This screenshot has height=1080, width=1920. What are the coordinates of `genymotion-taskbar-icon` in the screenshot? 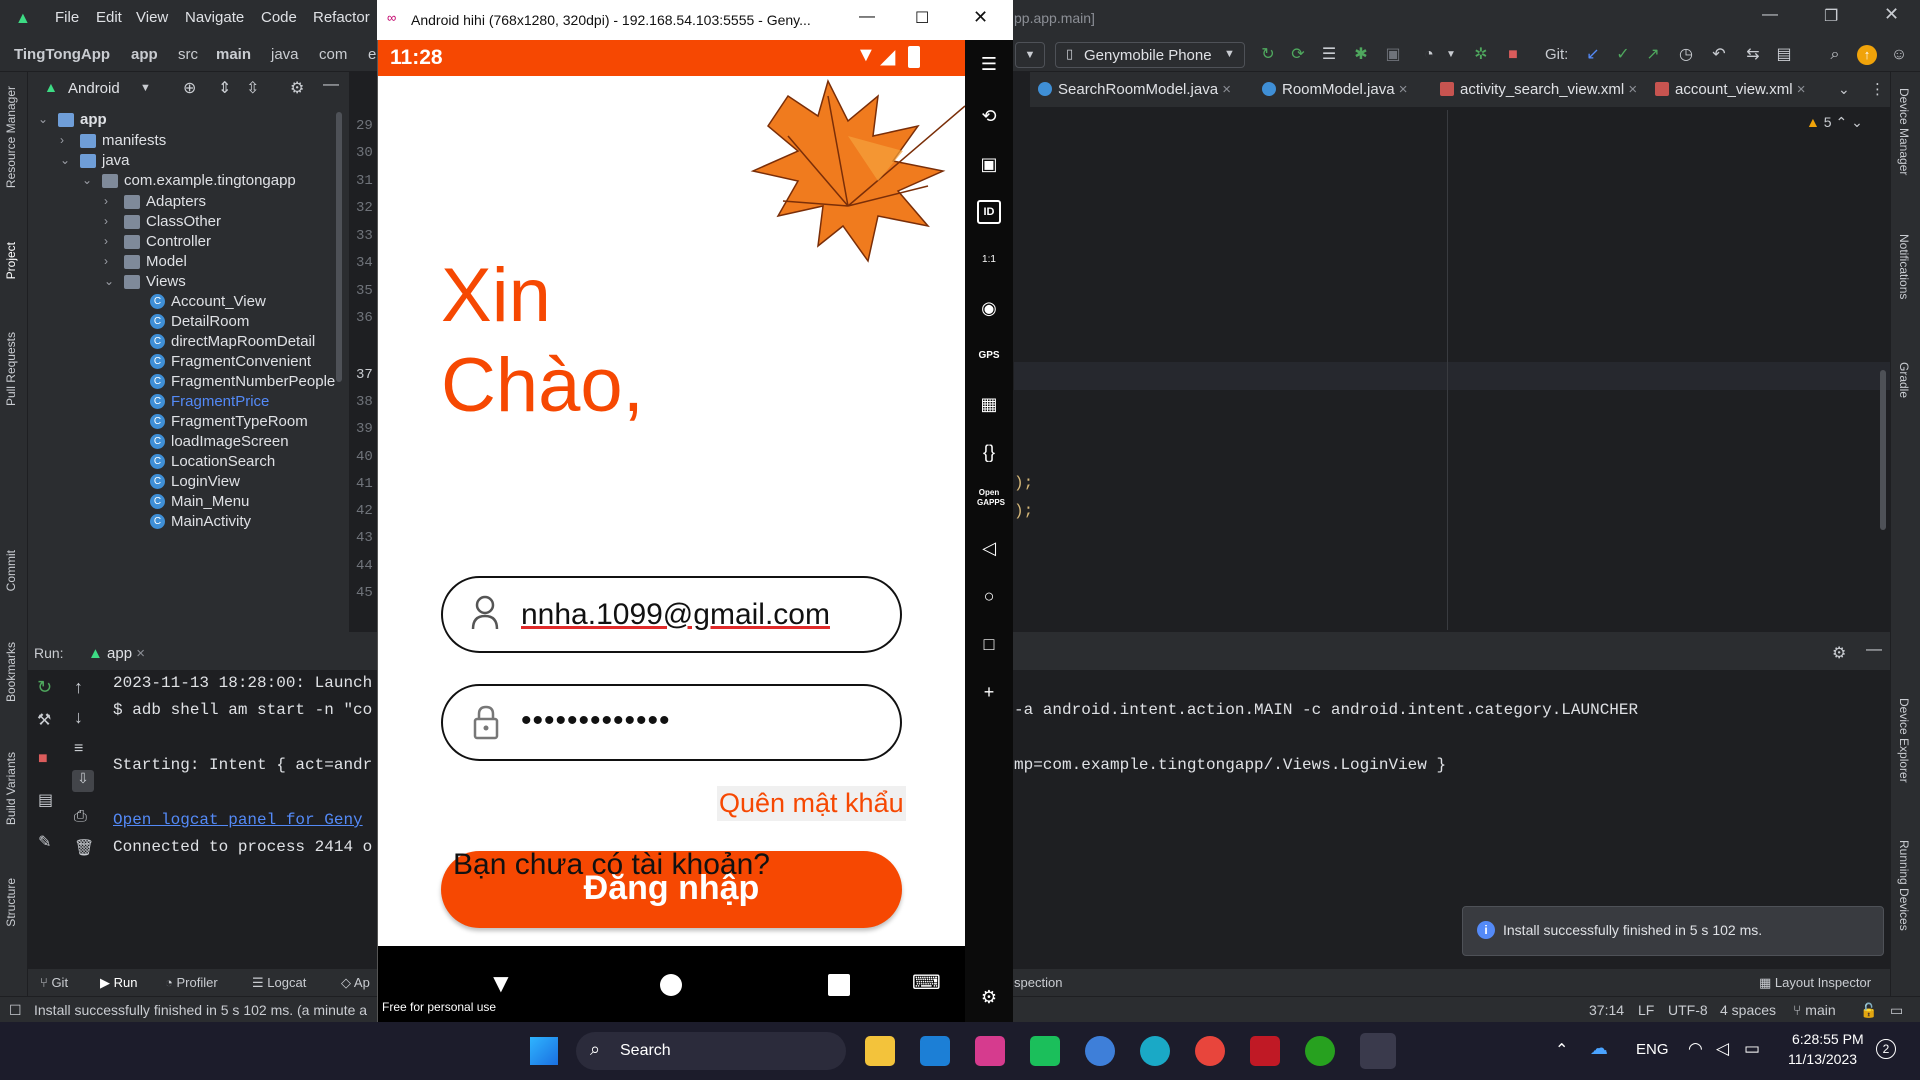 It's located at (1378, 1051).